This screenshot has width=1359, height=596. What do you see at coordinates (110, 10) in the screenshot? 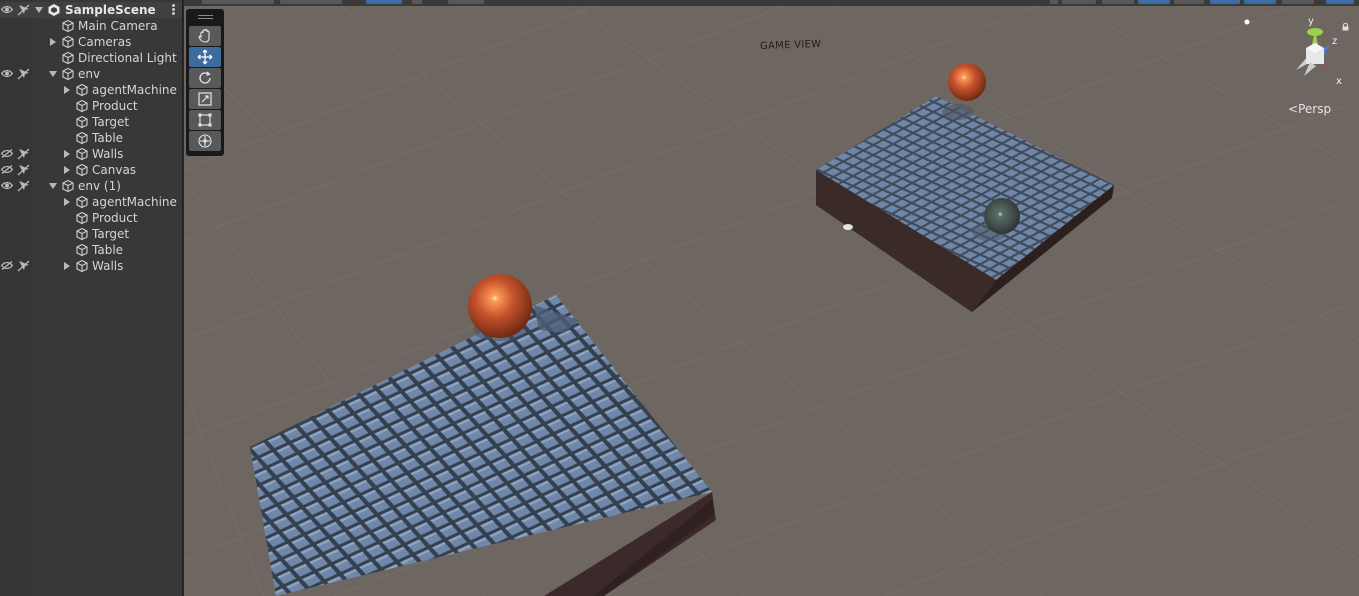
I see `scene-name: SampleScene` at bounding box center [110, 10].